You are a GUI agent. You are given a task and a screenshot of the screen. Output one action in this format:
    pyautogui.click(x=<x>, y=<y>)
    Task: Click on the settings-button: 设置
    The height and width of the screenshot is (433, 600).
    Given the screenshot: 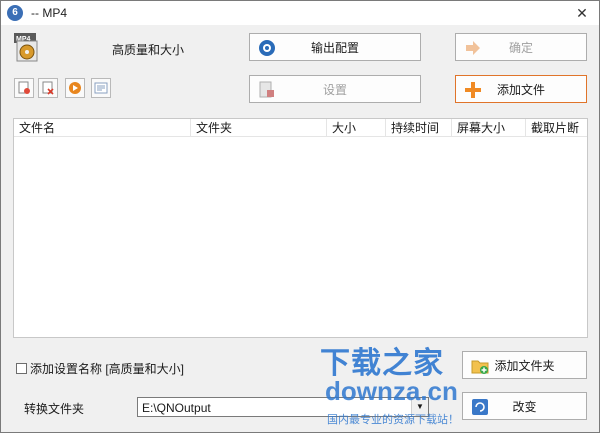 What is the action you would take?
    pyautogui.click(x=335, y=89)
    